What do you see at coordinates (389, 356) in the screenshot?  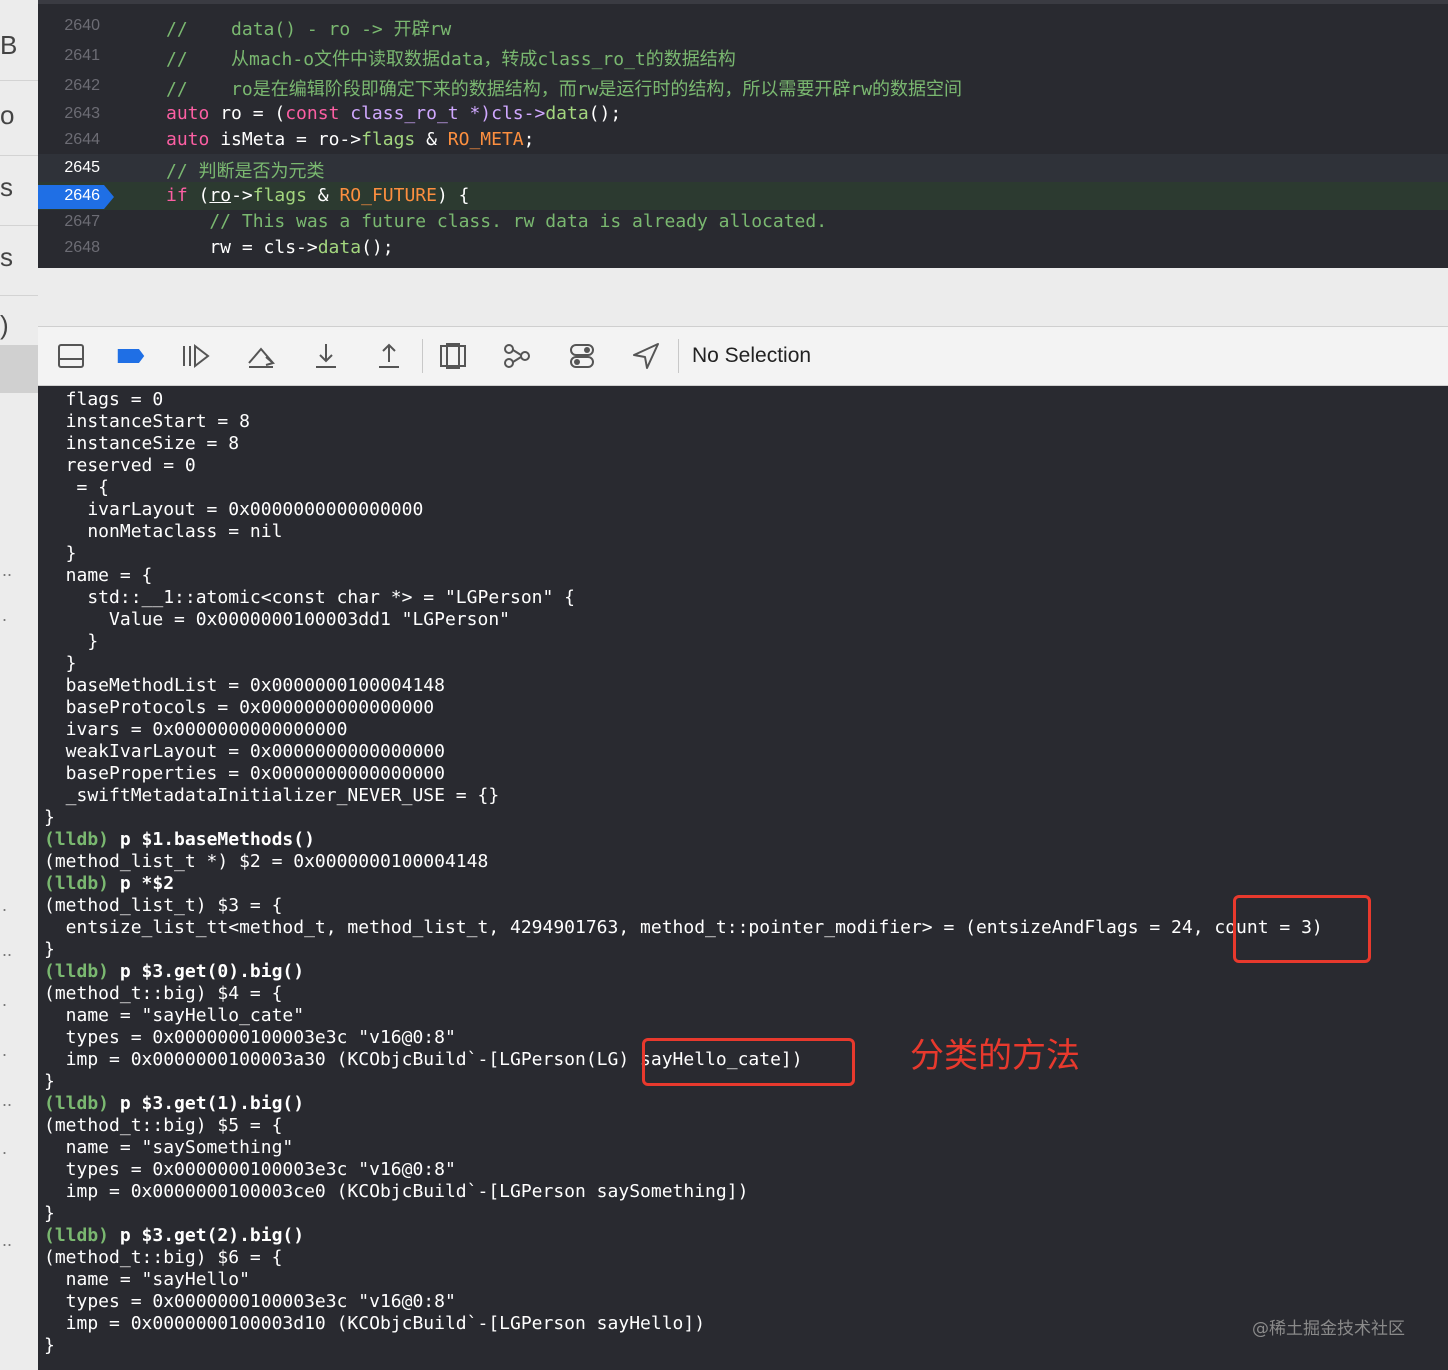 I see `step-out-icon` at bounding box center [389, 356].